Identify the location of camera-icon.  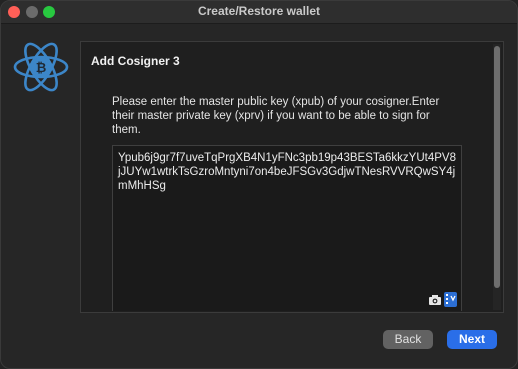
(435, 300).